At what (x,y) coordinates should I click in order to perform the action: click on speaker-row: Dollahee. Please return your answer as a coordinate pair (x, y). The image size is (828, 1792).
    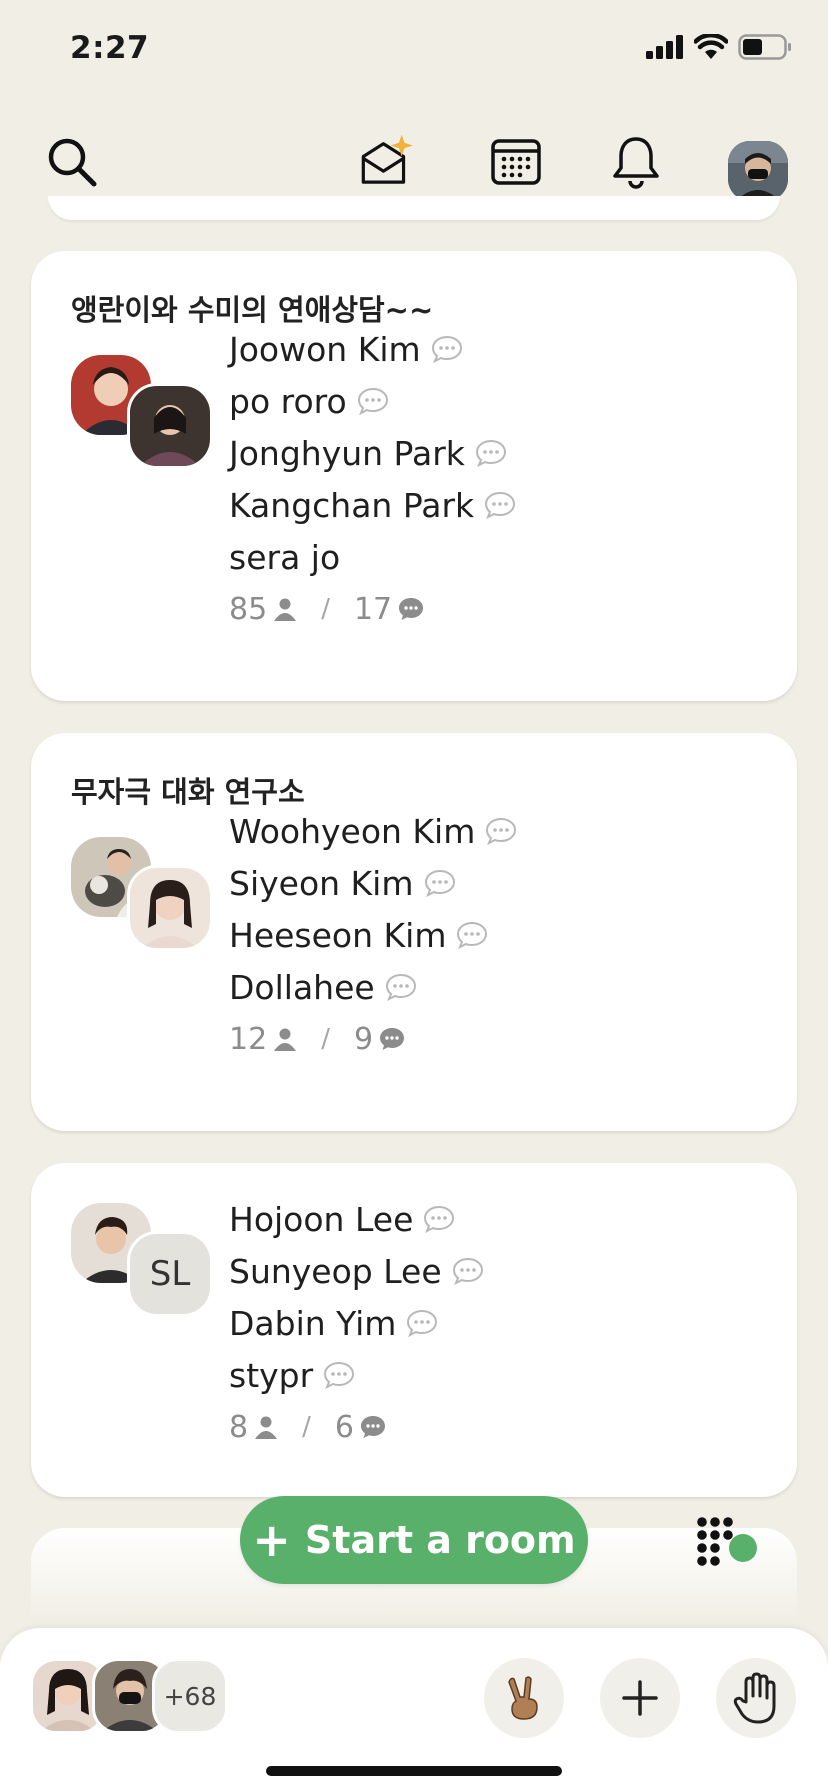
    Looking at the image, I should click on (373, 987).